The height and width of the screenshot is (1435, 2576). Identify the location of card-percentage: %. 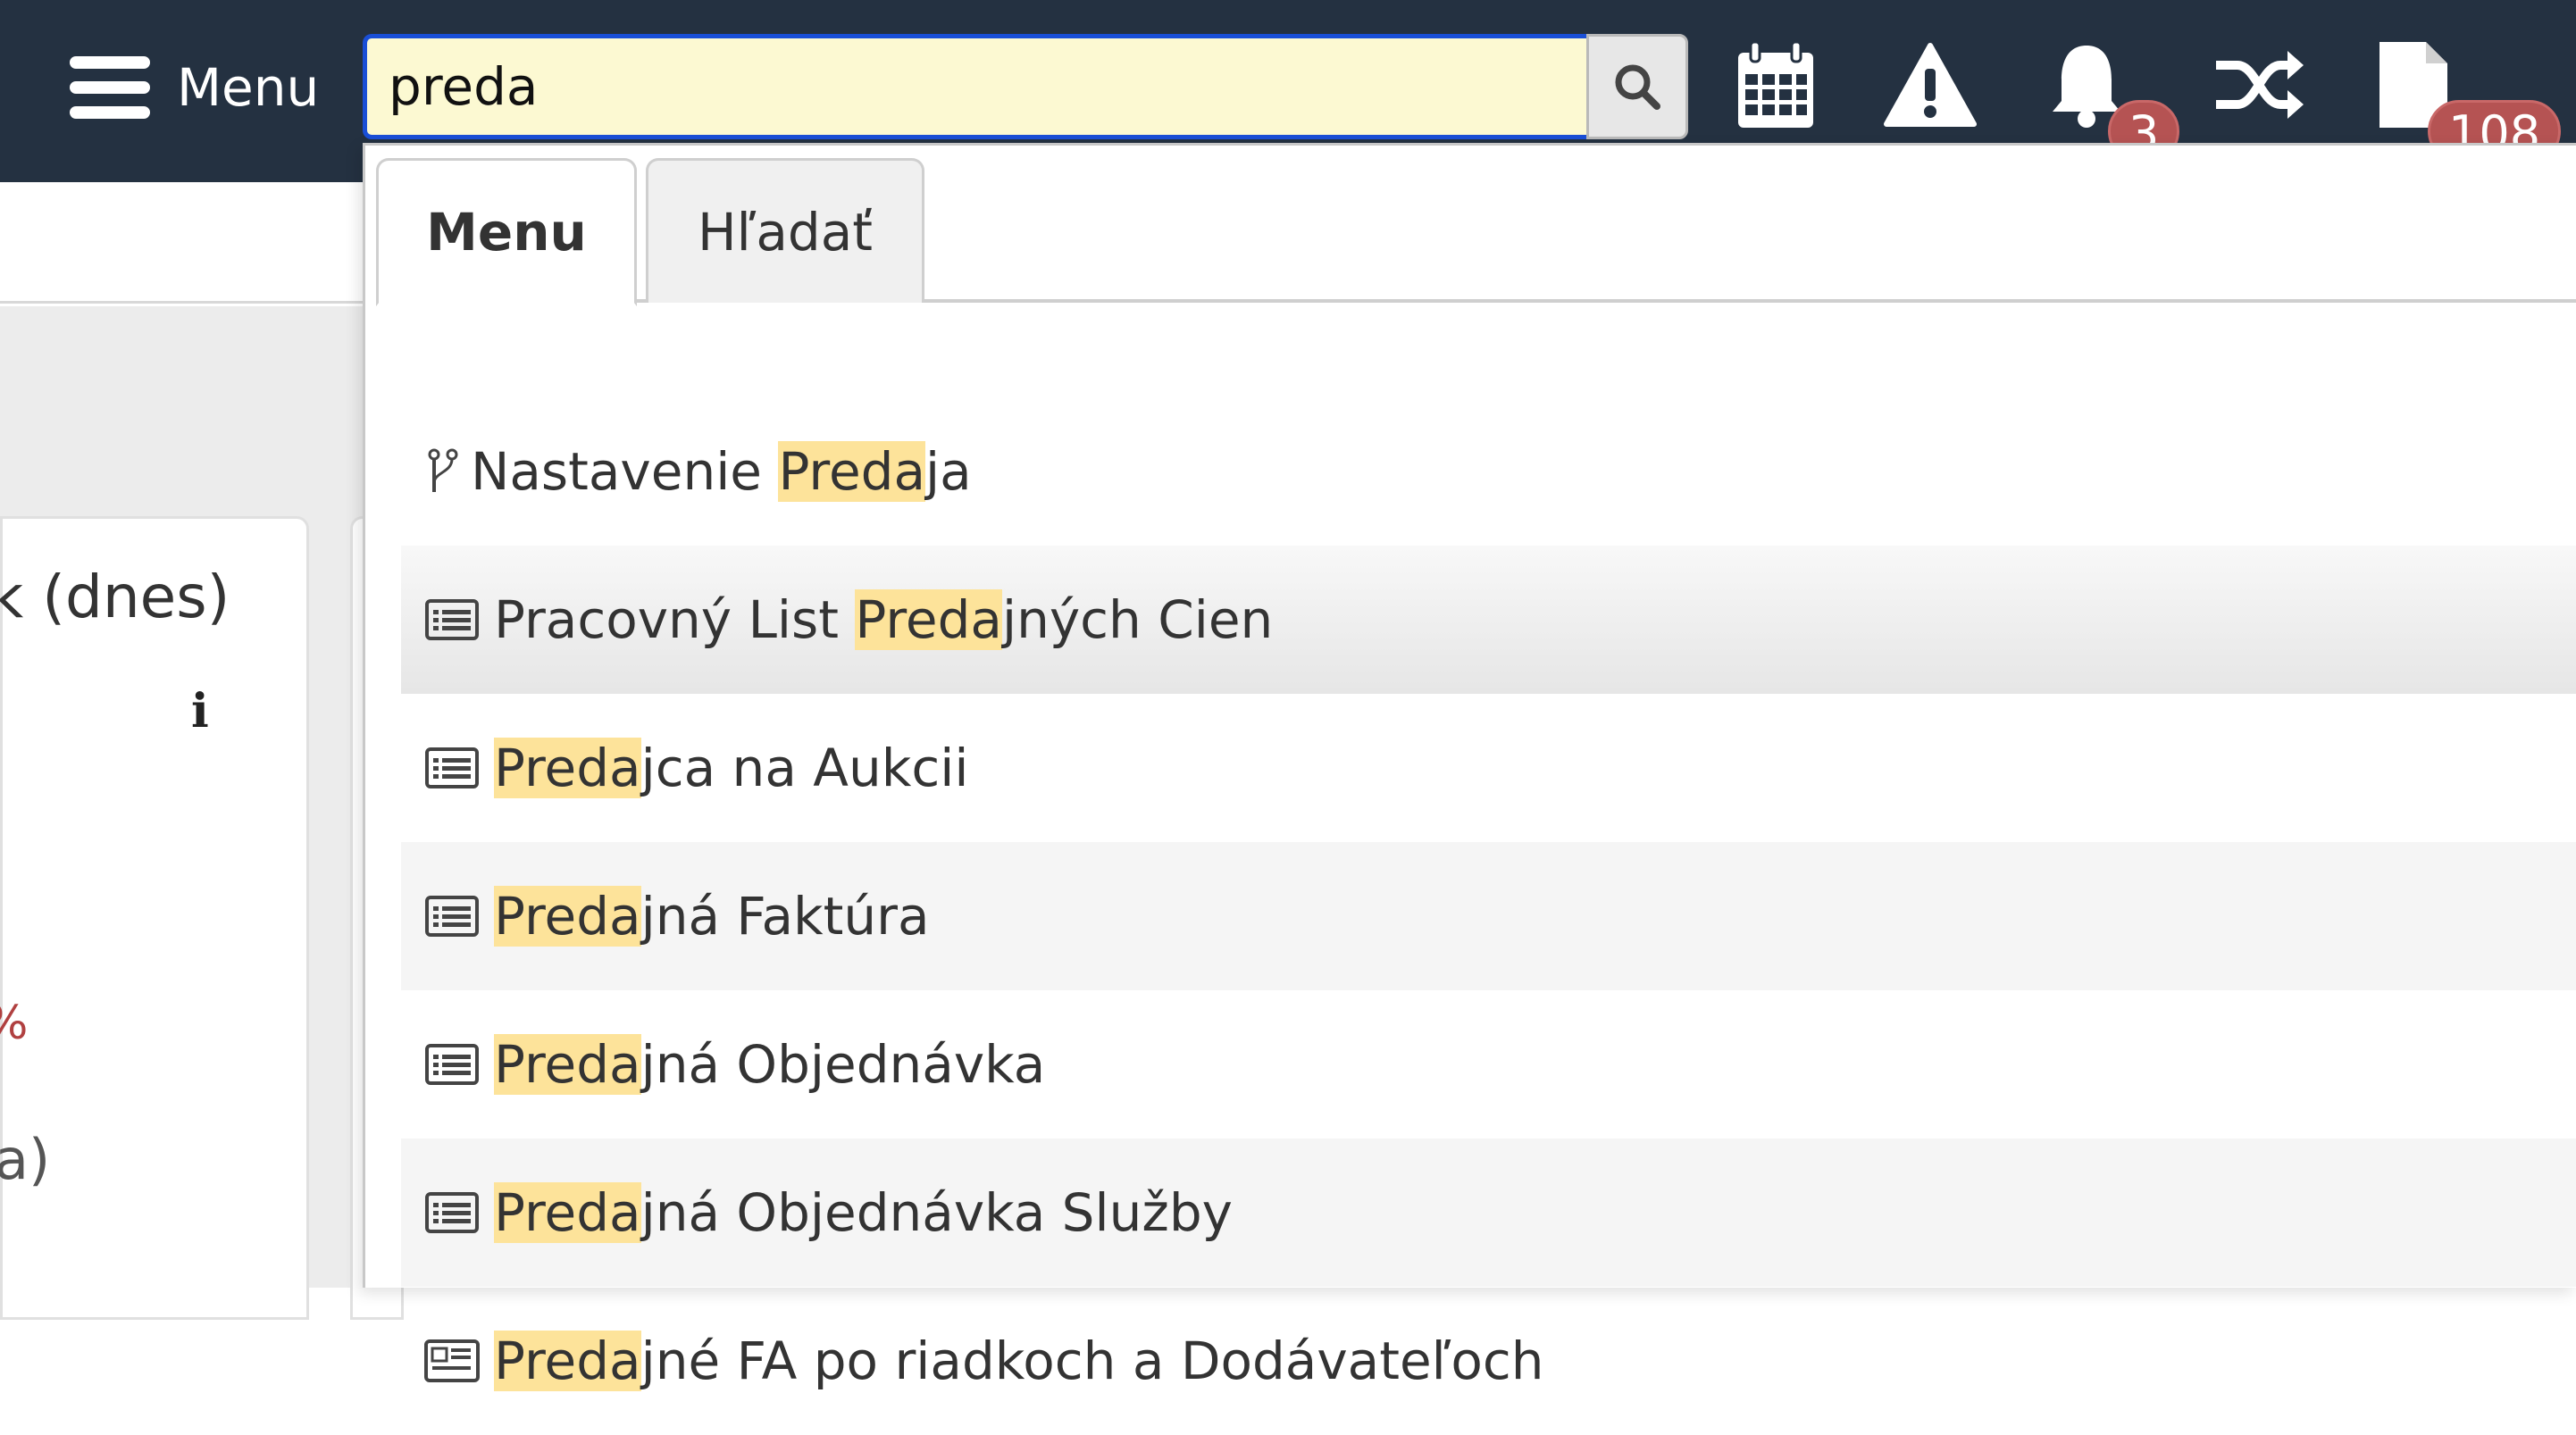
(14, 1023).